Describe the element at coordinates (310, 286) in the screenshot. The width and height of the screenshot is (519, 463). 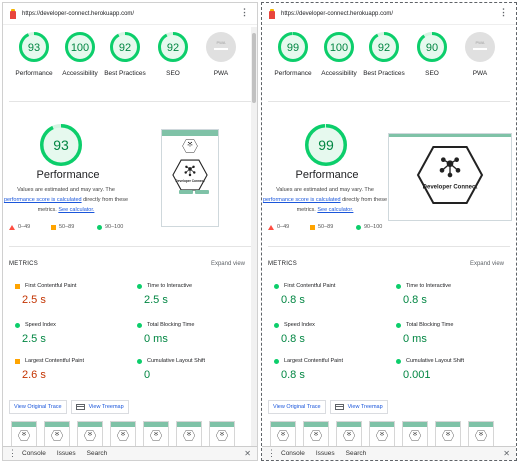
I see `metric-name: First Contentful Paint` at that location.